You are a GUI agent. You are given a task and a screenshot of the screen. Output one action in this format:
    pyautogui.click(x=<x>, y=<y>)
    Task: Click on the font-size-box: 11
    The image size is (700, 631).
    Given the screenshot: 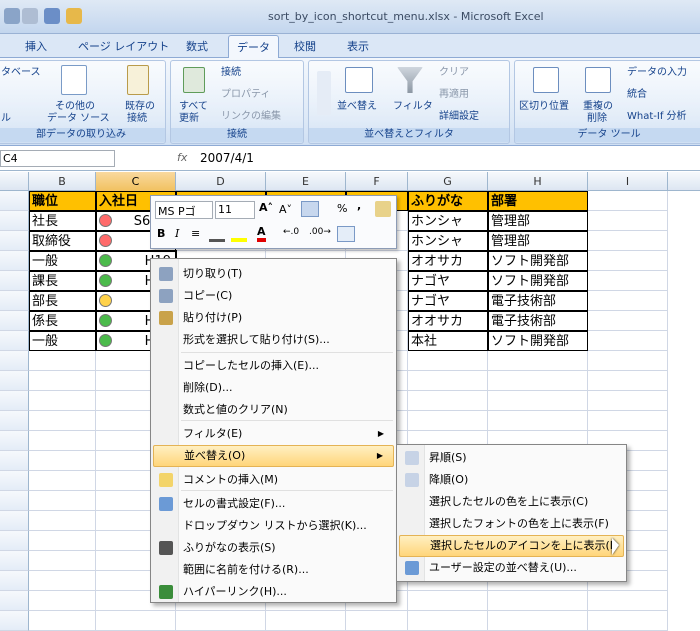 What is the action you would take?
    pyautogui.click(x=235, y=210)
    